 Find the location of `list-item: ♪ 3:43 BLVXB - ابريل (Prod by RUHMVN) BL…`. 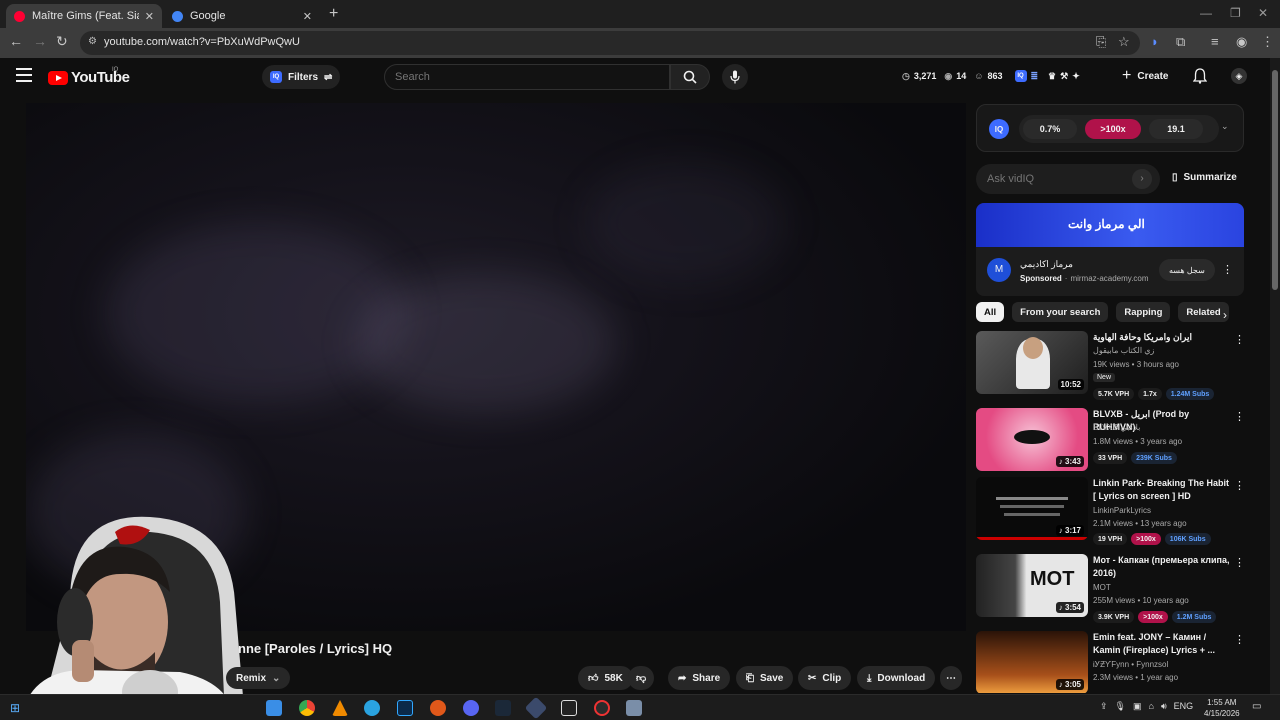

list-item: ♪ 3:43 BLVXB - ابريل (Prod by RUHMVN) BL… is located at coordinates (1111, 439).